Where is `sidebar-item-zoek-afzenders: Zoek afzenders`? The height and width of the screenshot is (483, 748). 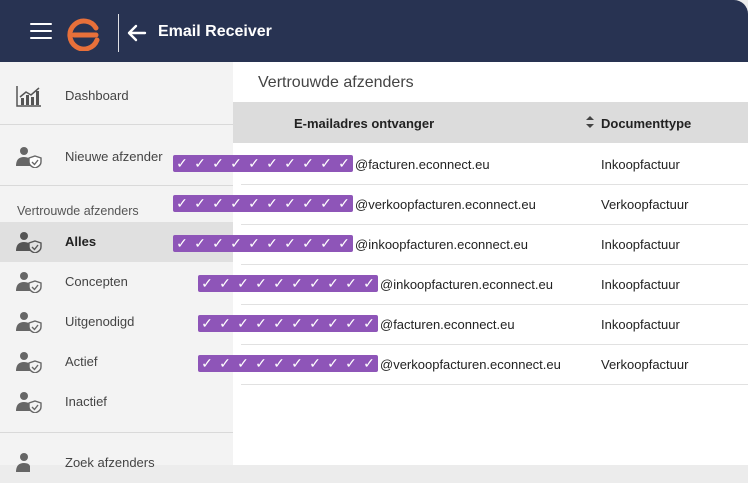
sidebar-item-zoek-afzenders: Zoek afzenders is located at coordinates (116, 463).